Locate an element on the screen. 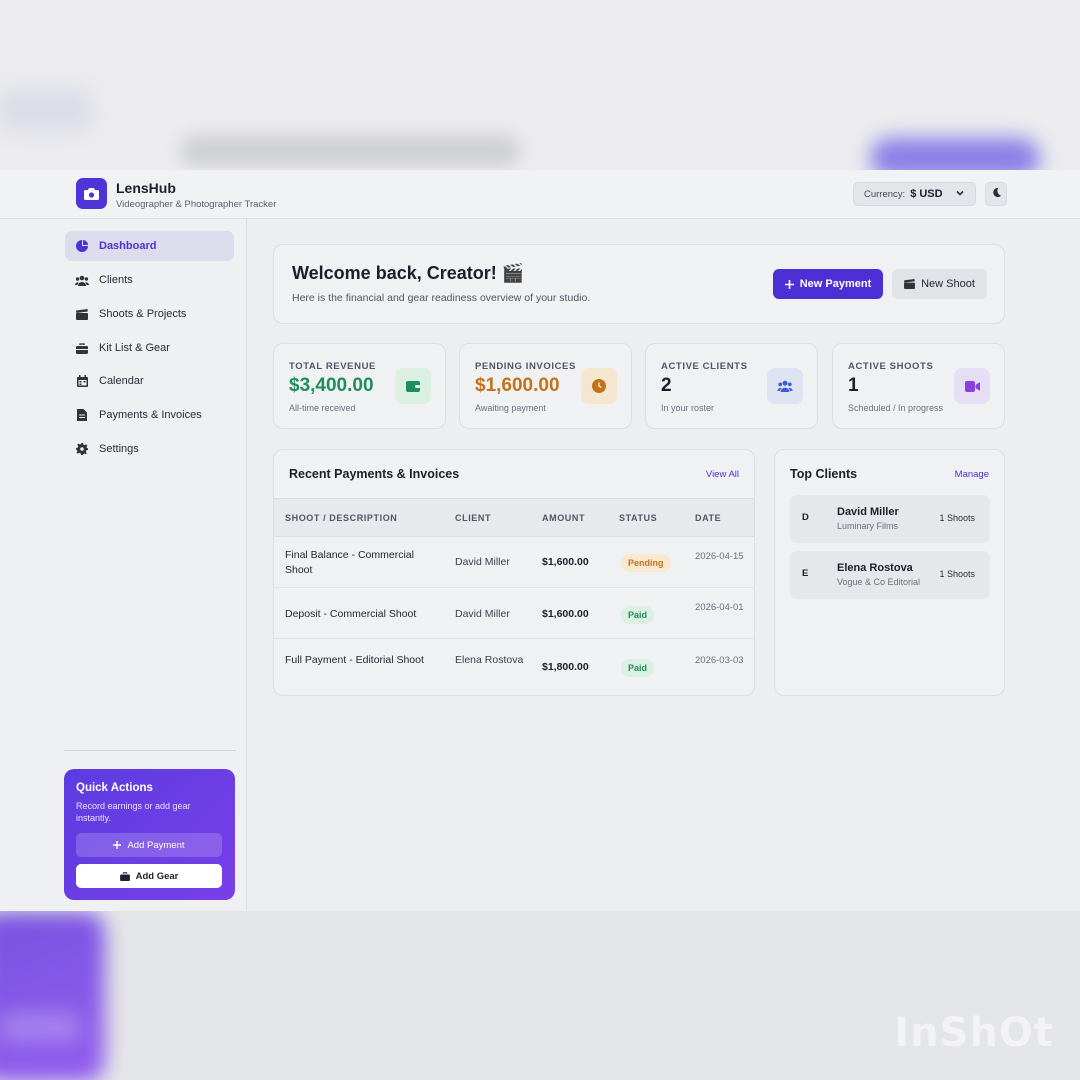 The width and height of the screenshot is (1080, 1080). sidebar-item-settings: Settings is located at coordinates (149, 449).